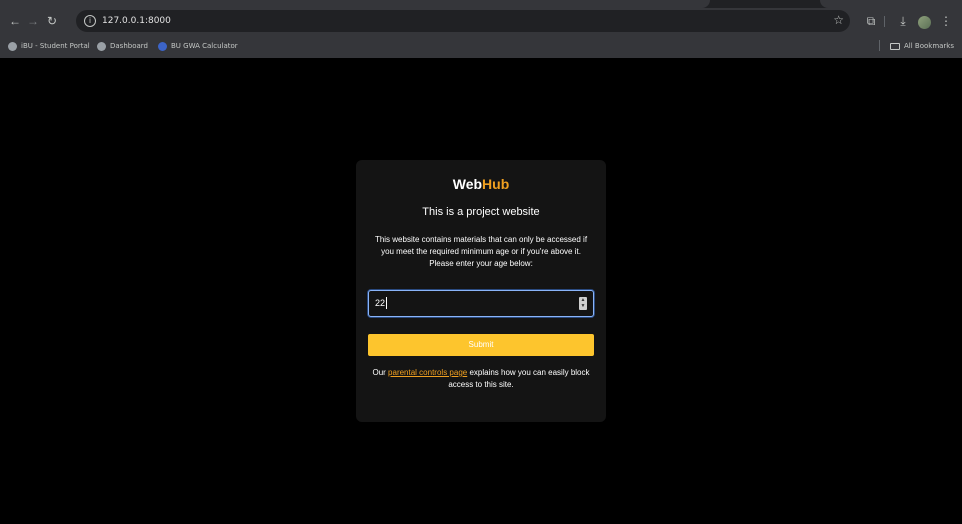  I want to click on submit-button: Submit, so click(481, 345).